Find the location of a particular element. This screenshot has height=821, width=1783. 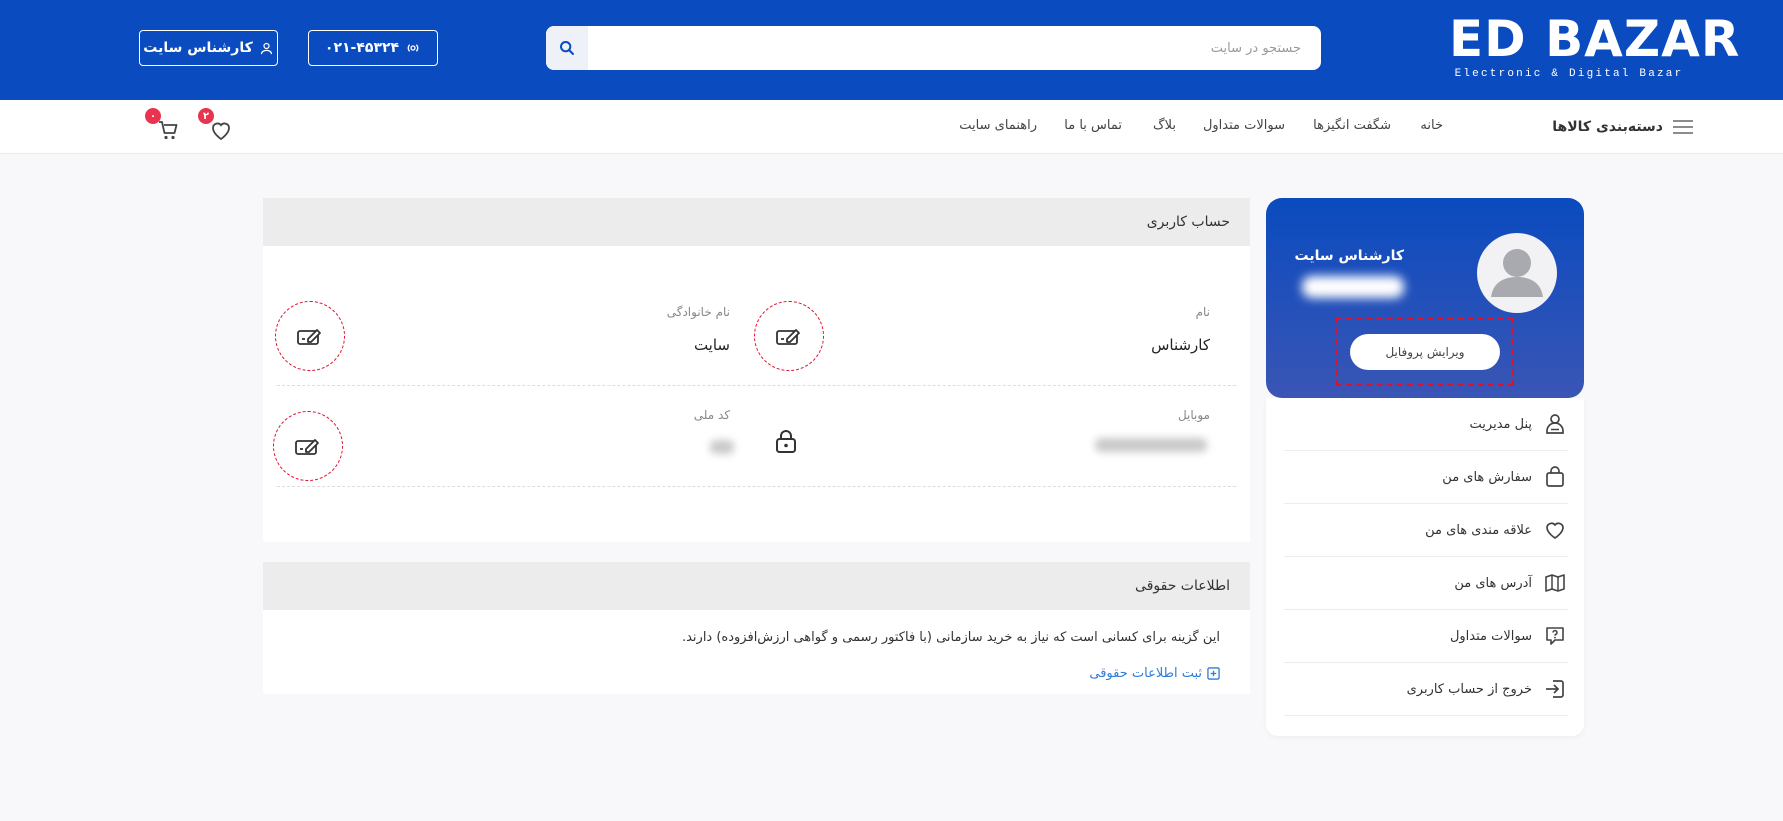

cart-icon is located at coordinates (168, 130).